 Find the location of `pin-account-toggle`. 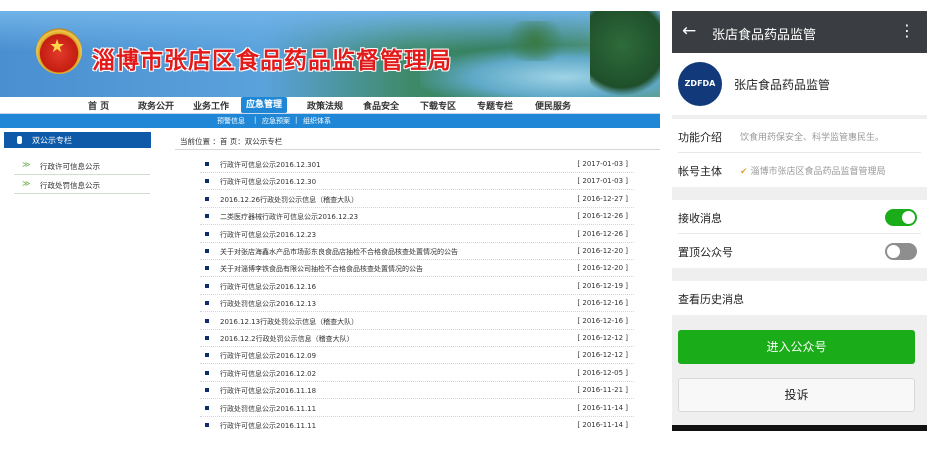

pin-account-toggle is located at coordinates (901, 251).